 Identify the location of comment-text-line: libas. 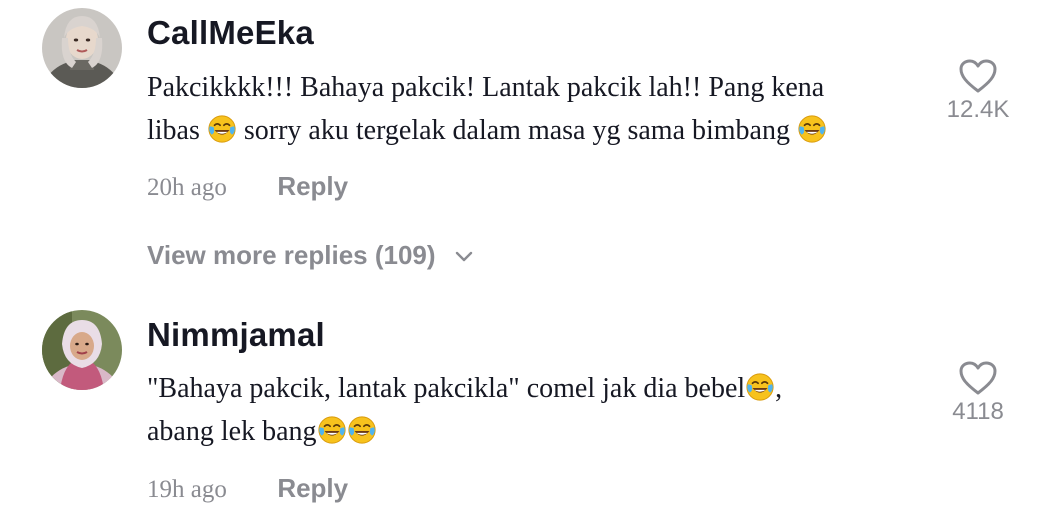
(173, 130).